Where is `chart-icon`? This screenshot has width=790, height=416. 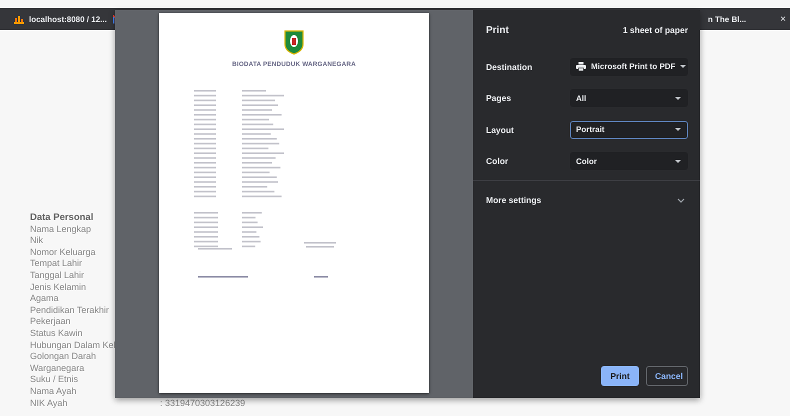
chart-icon is located at coordinates (19, 19).